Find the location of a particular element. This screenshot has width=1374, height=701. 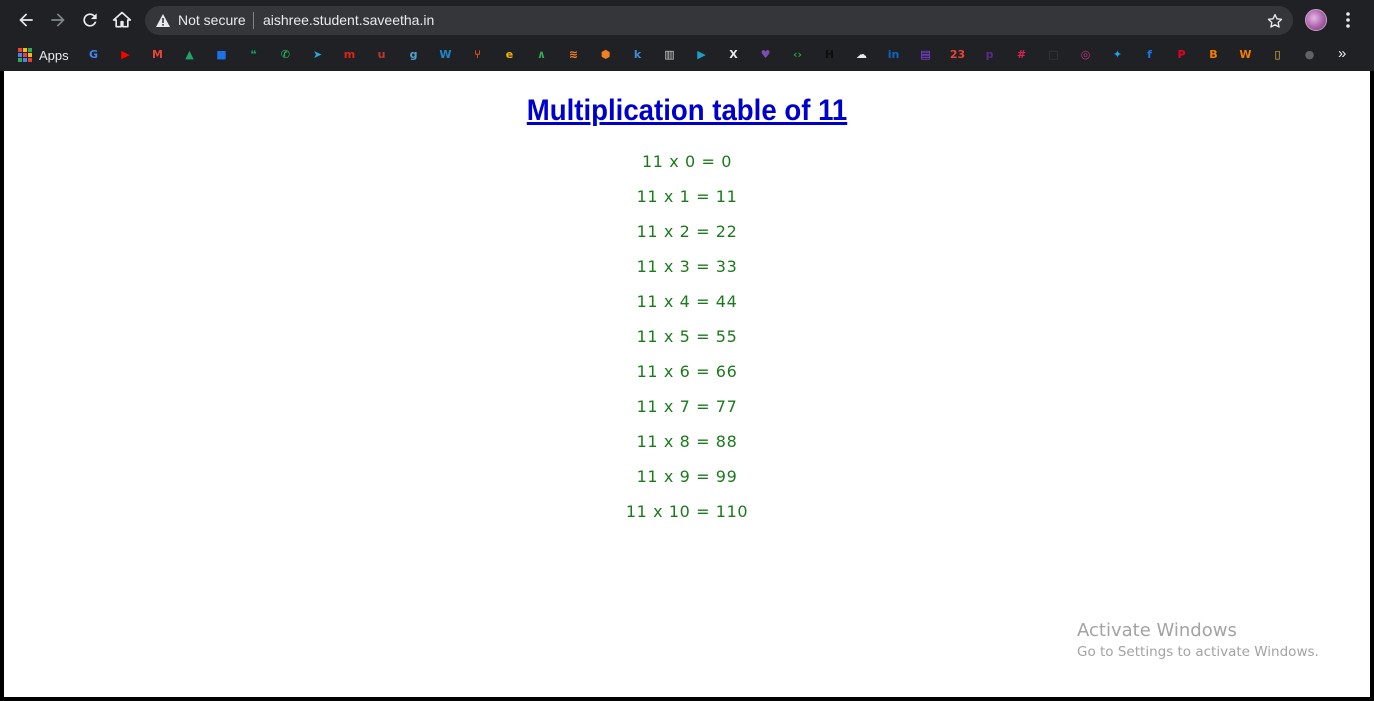

meet-icon: ■ is located at coordinates (221, 54).